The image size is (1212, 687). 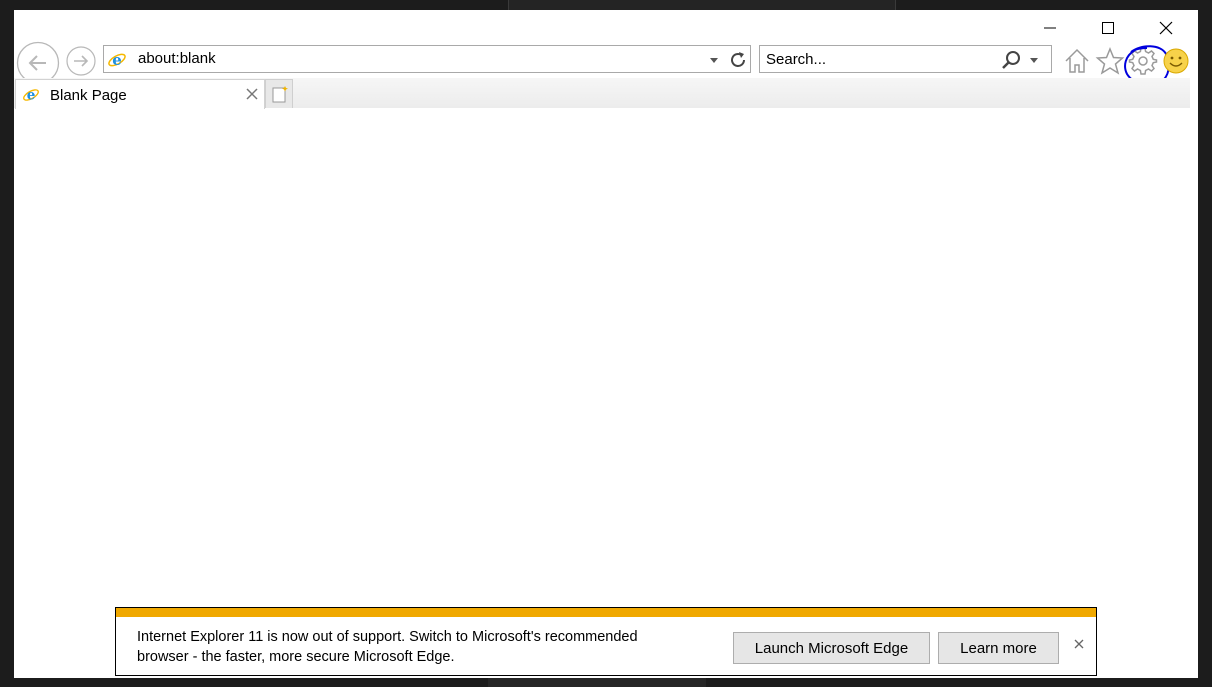 I want to click on smiley-feedback-icon, so click(x=1176, y=61).